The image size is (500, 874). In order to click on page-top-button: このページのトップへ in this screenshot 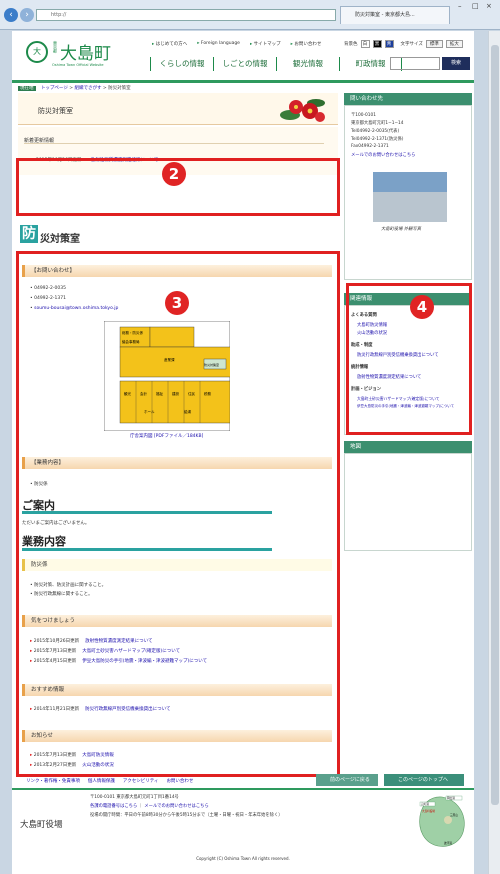, I will do `click(424, 780)`.